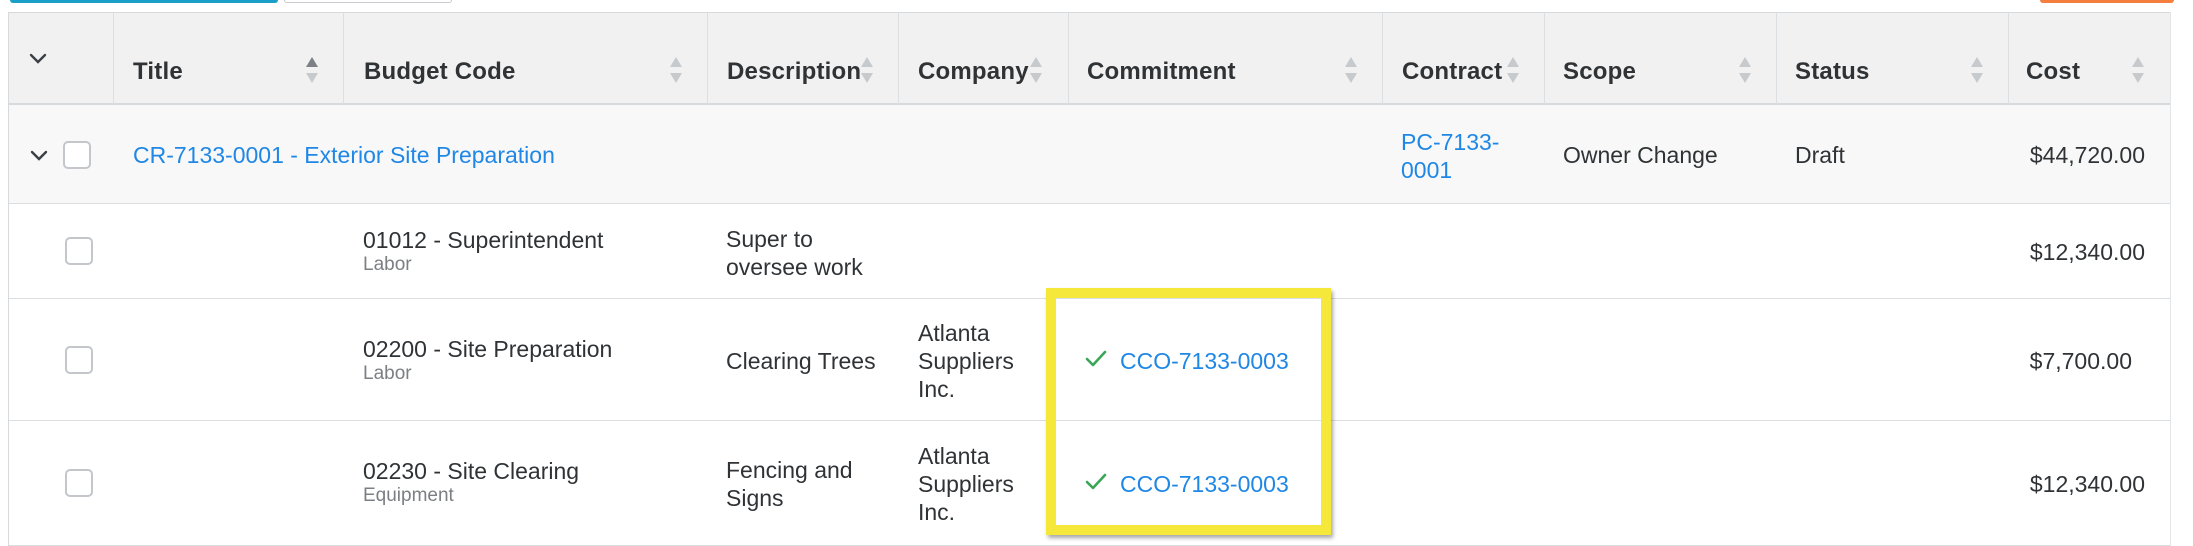  I want to click on header-commitment-label: Commitment, so click(1161, 71).